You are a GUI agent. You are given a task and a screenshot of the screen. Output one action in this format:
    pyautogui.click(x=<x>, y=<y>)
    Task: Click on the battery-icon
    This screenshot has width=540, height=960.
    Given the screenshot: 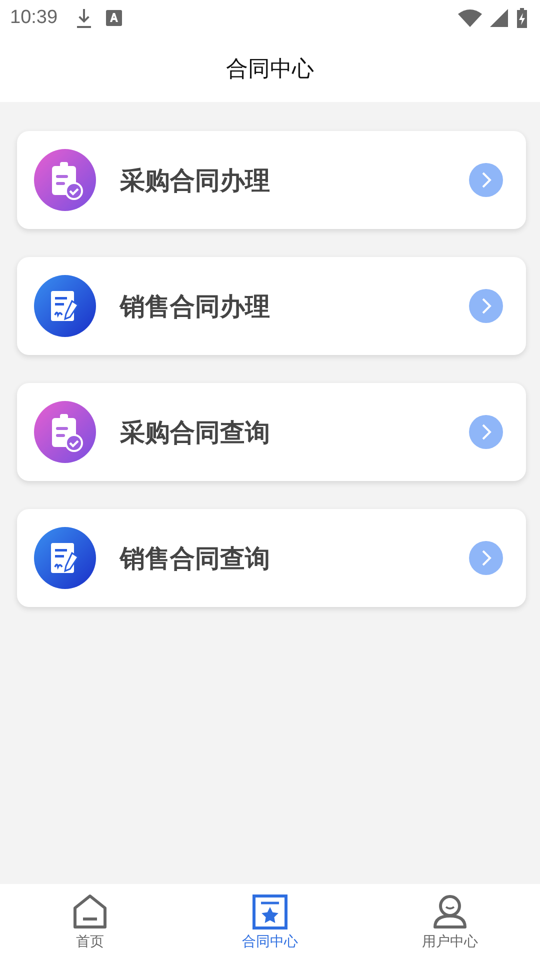 What is the action you would take?
    pyautogui.click(x=522, y=18)
    